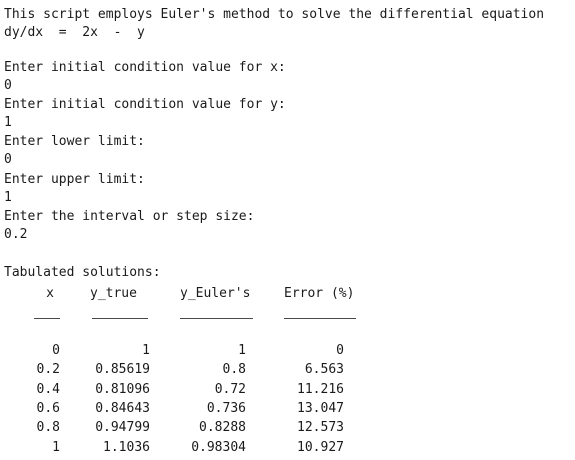 The width and height of the screenshot is (575, 460). What do you see at coordinates (216, 318) in the screenshot?
I see `header-rule-y-euler` at bounding box center [216, 318].